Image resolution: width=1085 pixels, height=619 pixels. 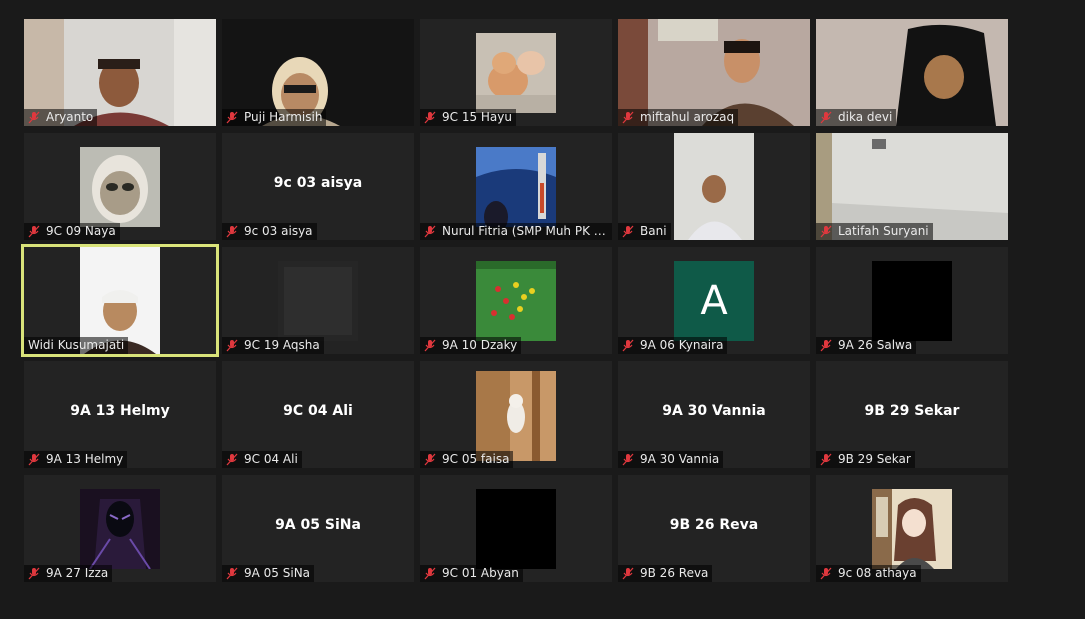 I want to click on participant-name-label: 9B 26 Reva, so click(x=665, y=573).